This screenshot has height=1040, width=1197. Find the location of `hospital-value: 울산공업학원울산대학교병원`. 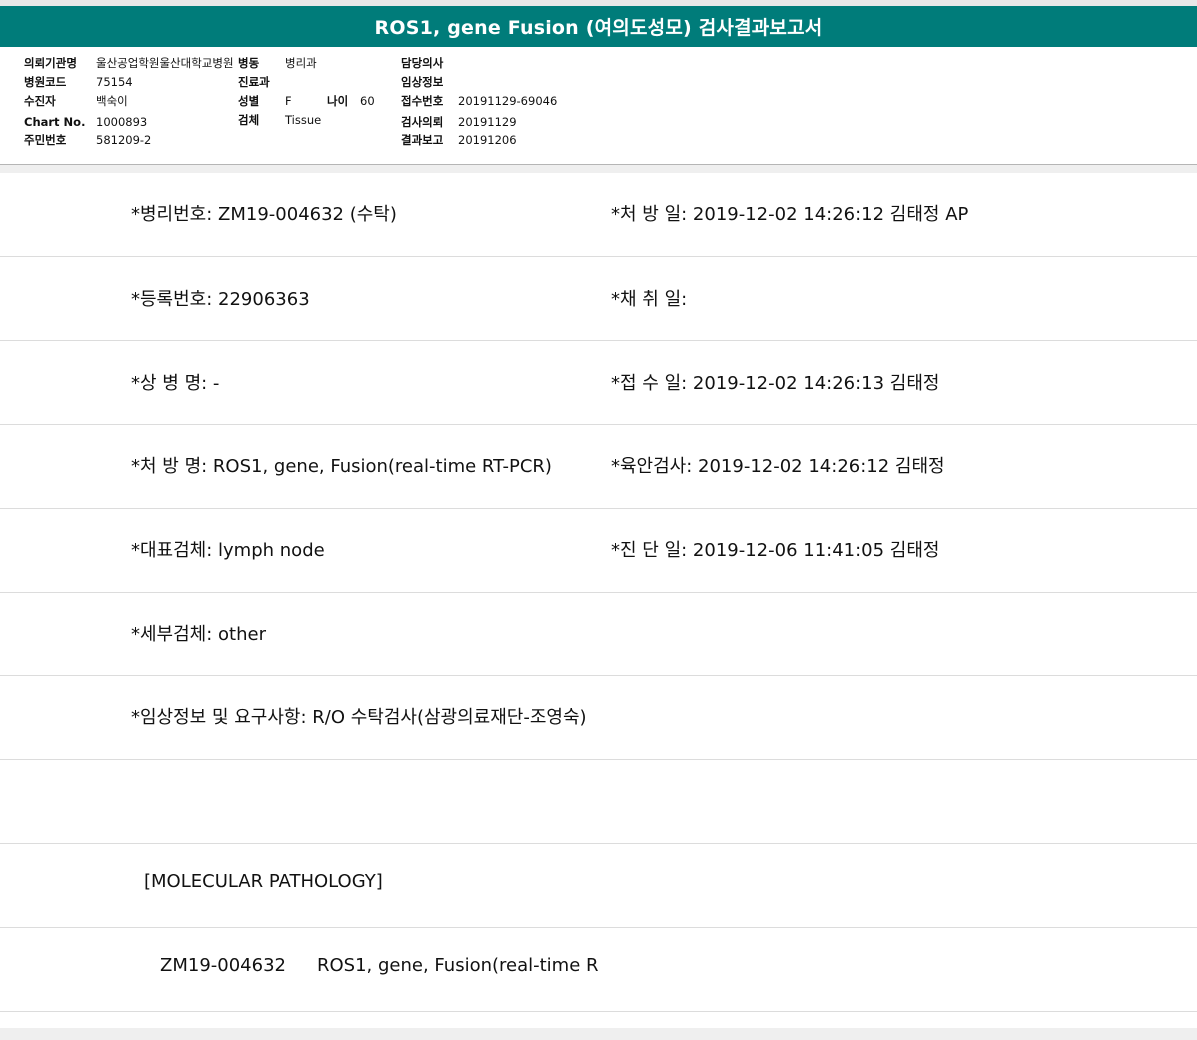

hospital-value: 울산공업학원울산대학교병원 is located at coordinates (165, 63).